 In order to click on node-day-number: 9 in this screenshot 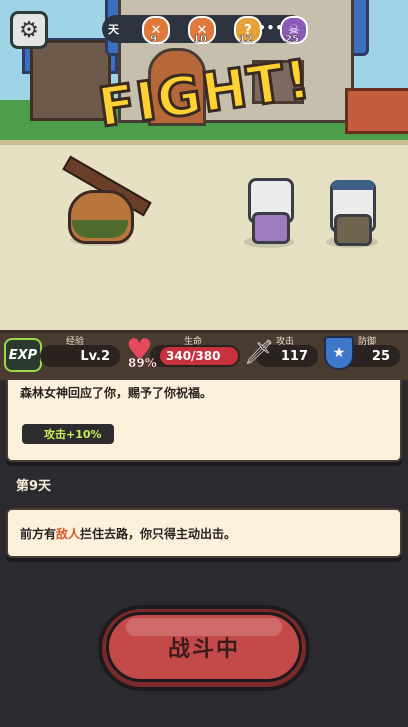, I will do `click(153, 39)`.